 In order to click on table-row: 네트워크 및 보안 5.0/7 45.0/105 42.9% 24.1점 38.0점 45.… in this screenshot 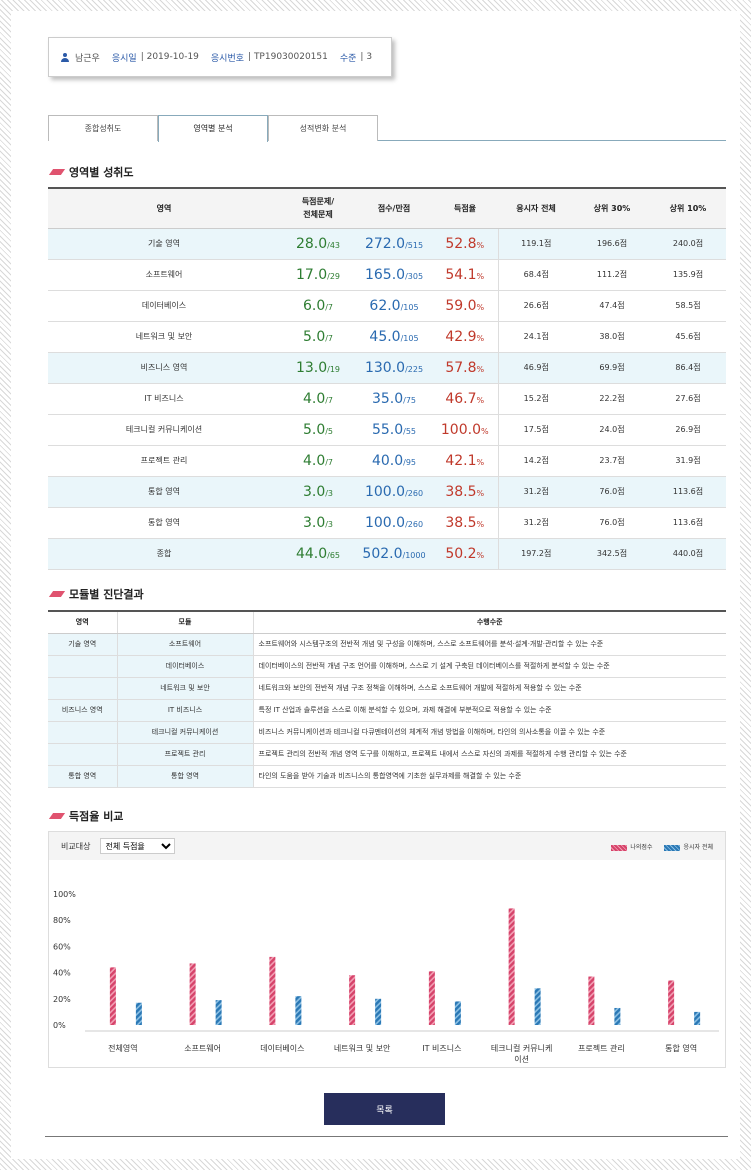, I will do `click(387, 337)`.